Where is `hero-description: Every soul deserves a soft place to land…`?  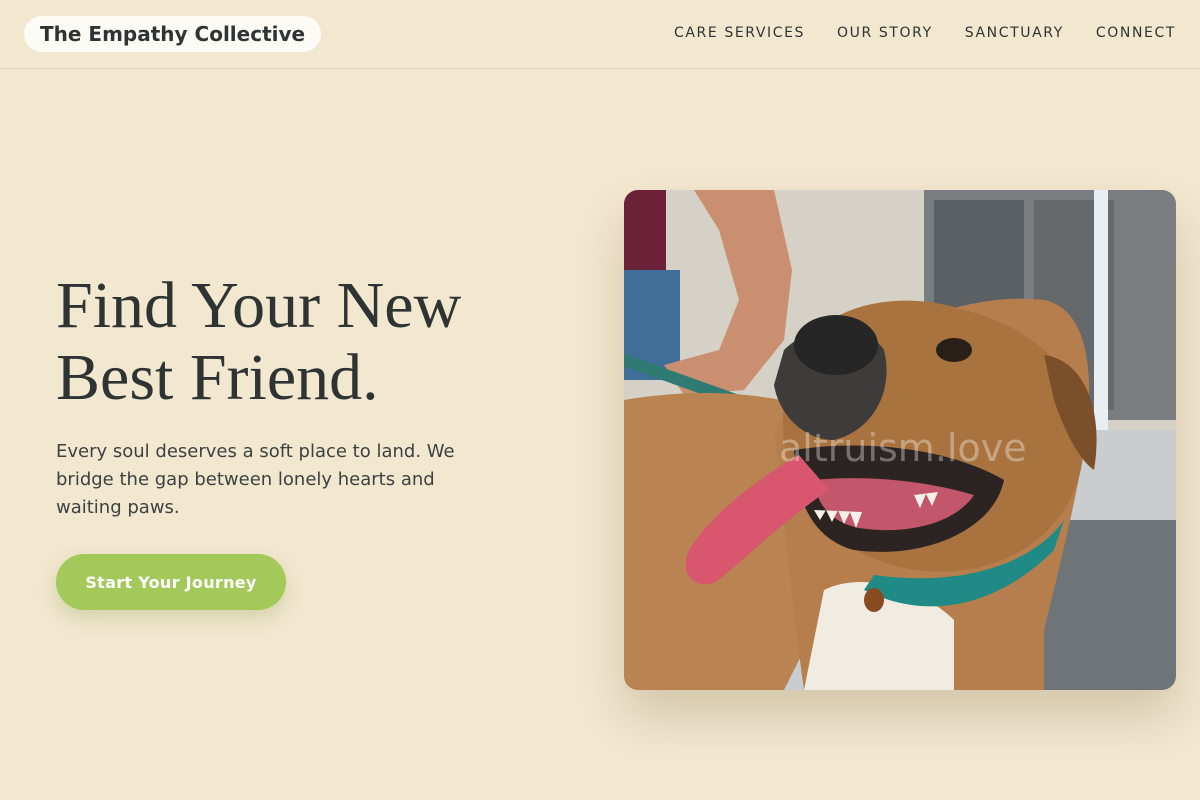
hero-description: Every soul deserves a soft place to land… is located at coordinates (255, 479).